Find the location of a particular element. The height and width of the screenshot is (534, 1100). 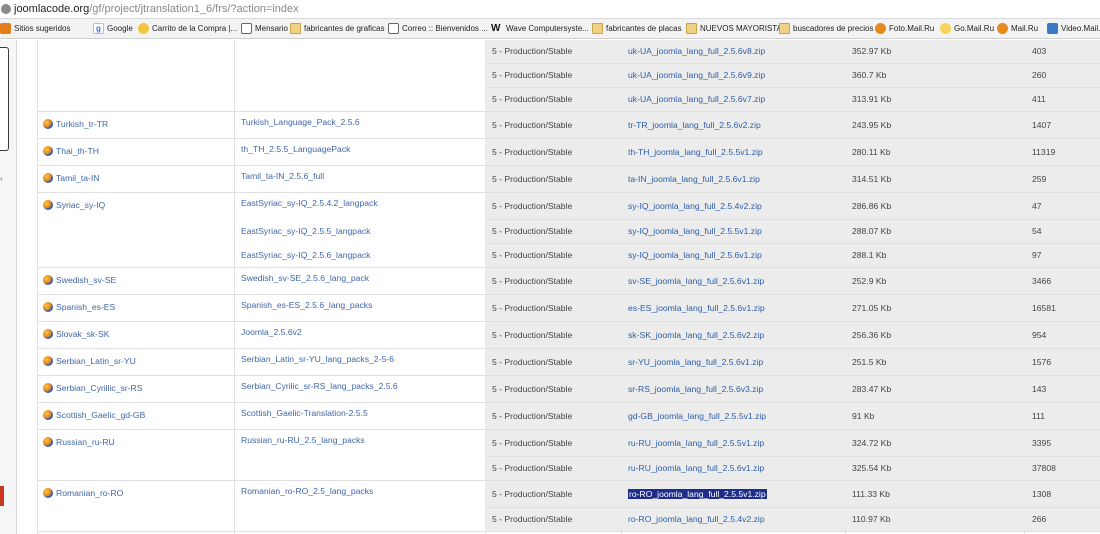

file-download-link: ru-RU_joomla_lang_full_2.5.6v1.zip is located at coordinates (696, 468).